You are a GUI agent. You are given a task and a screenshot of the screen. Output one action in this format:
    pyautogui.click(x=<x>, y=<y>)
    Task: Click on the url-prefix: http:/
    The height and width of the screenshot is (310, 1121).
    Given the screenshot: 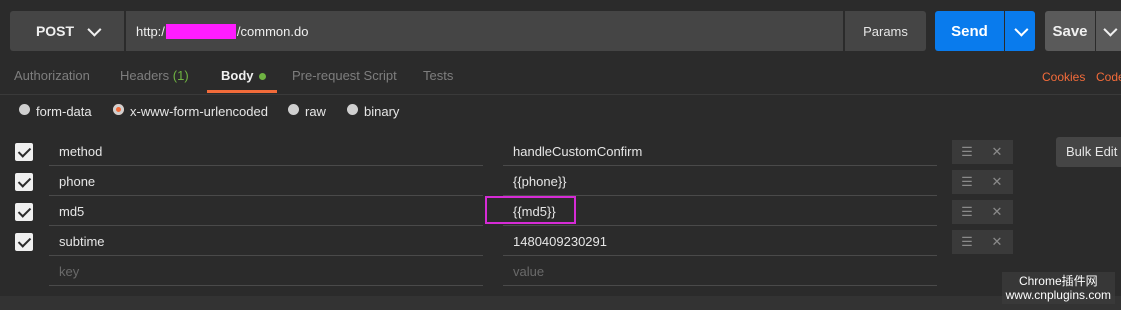 What is the action you would take?
    pyautogui.click(x=150, y=31)
    